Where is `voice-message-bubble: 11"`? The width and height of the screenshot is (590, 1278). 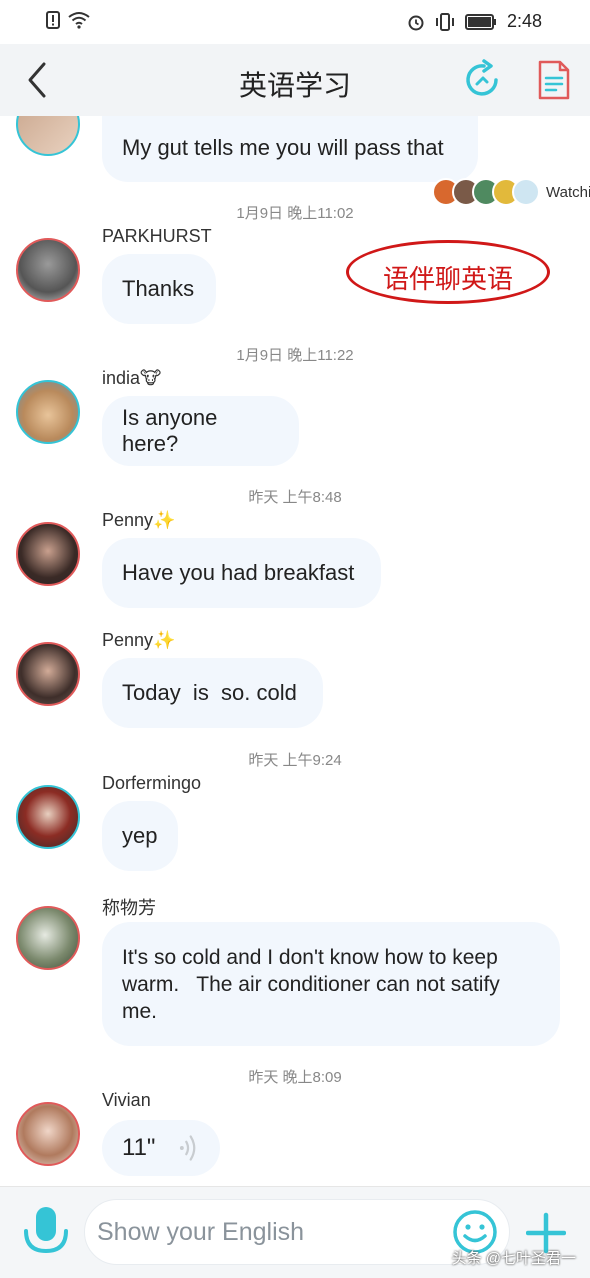 voice-message-bubble: 11" is located at coordinates (161, 1148).